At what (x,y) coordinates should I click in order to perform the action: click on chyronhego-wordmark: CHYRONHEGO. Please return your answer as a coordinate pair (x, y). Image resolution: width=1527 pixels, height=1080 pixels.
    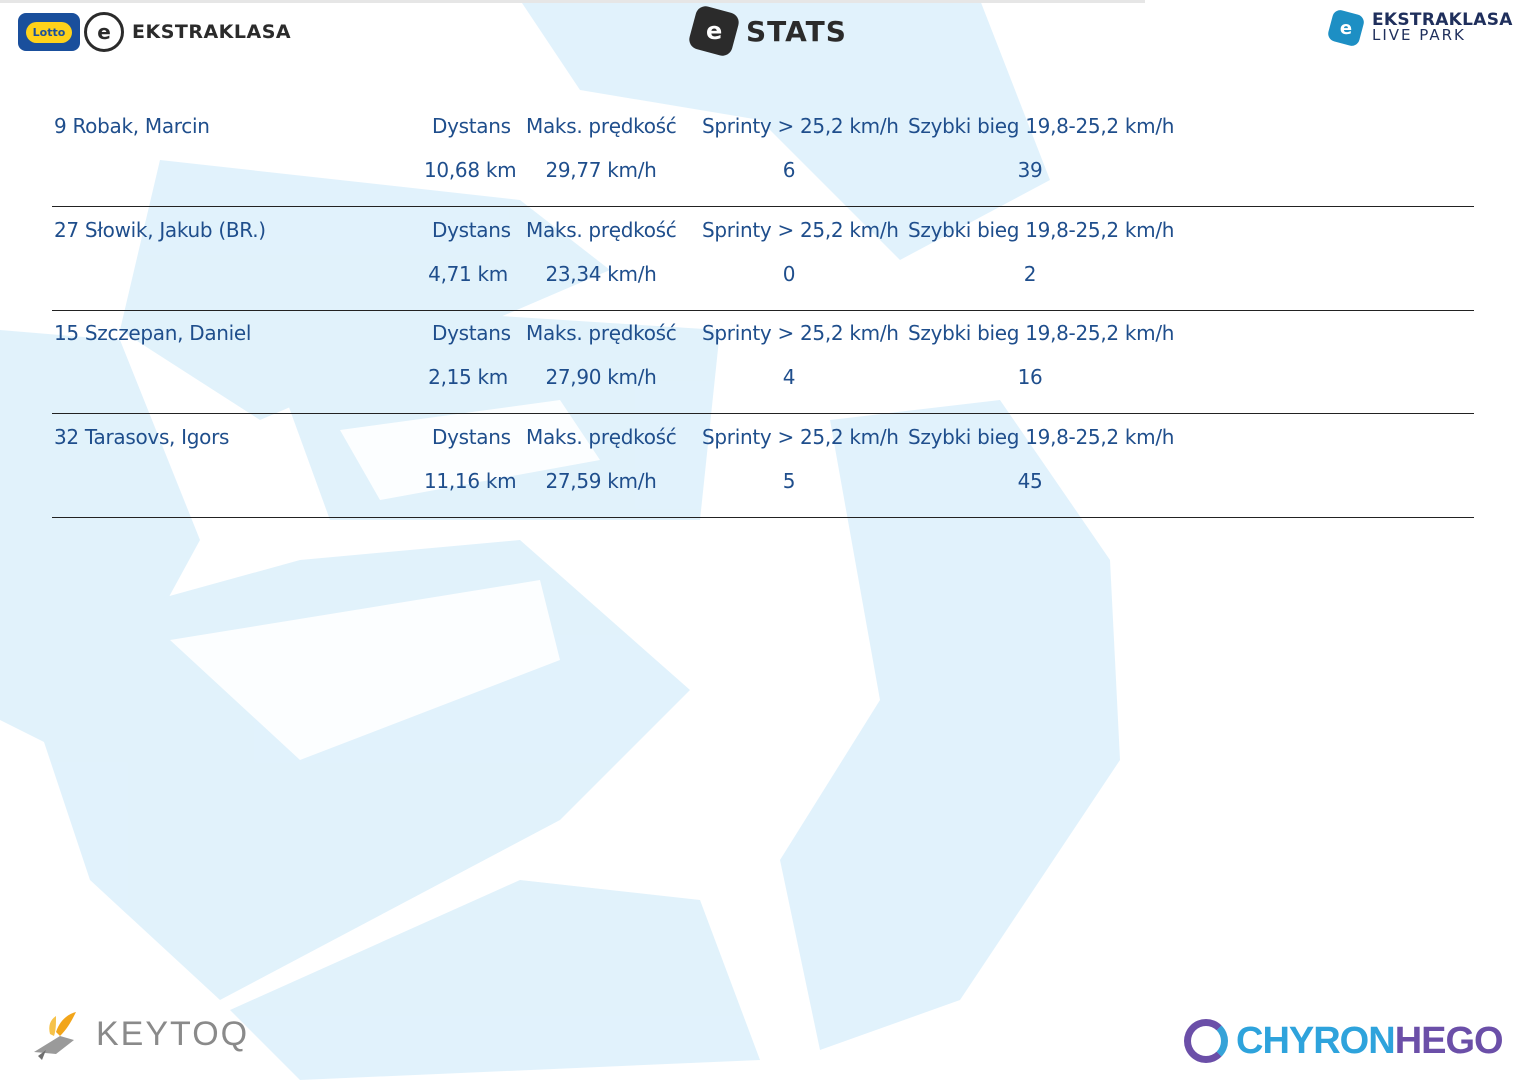
    Looking at the image, I should click on (1370, 1041).